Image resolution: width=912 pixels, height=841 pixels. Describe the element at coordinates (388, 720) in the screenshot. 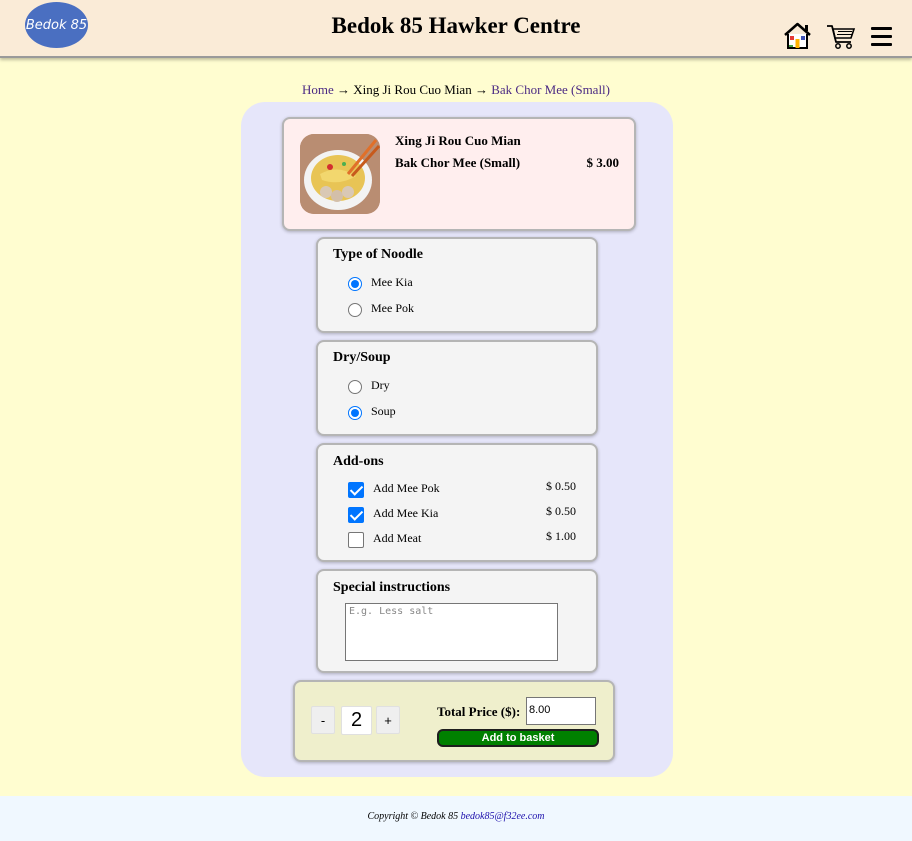

I see `increase-quantity-button: +` at that location.